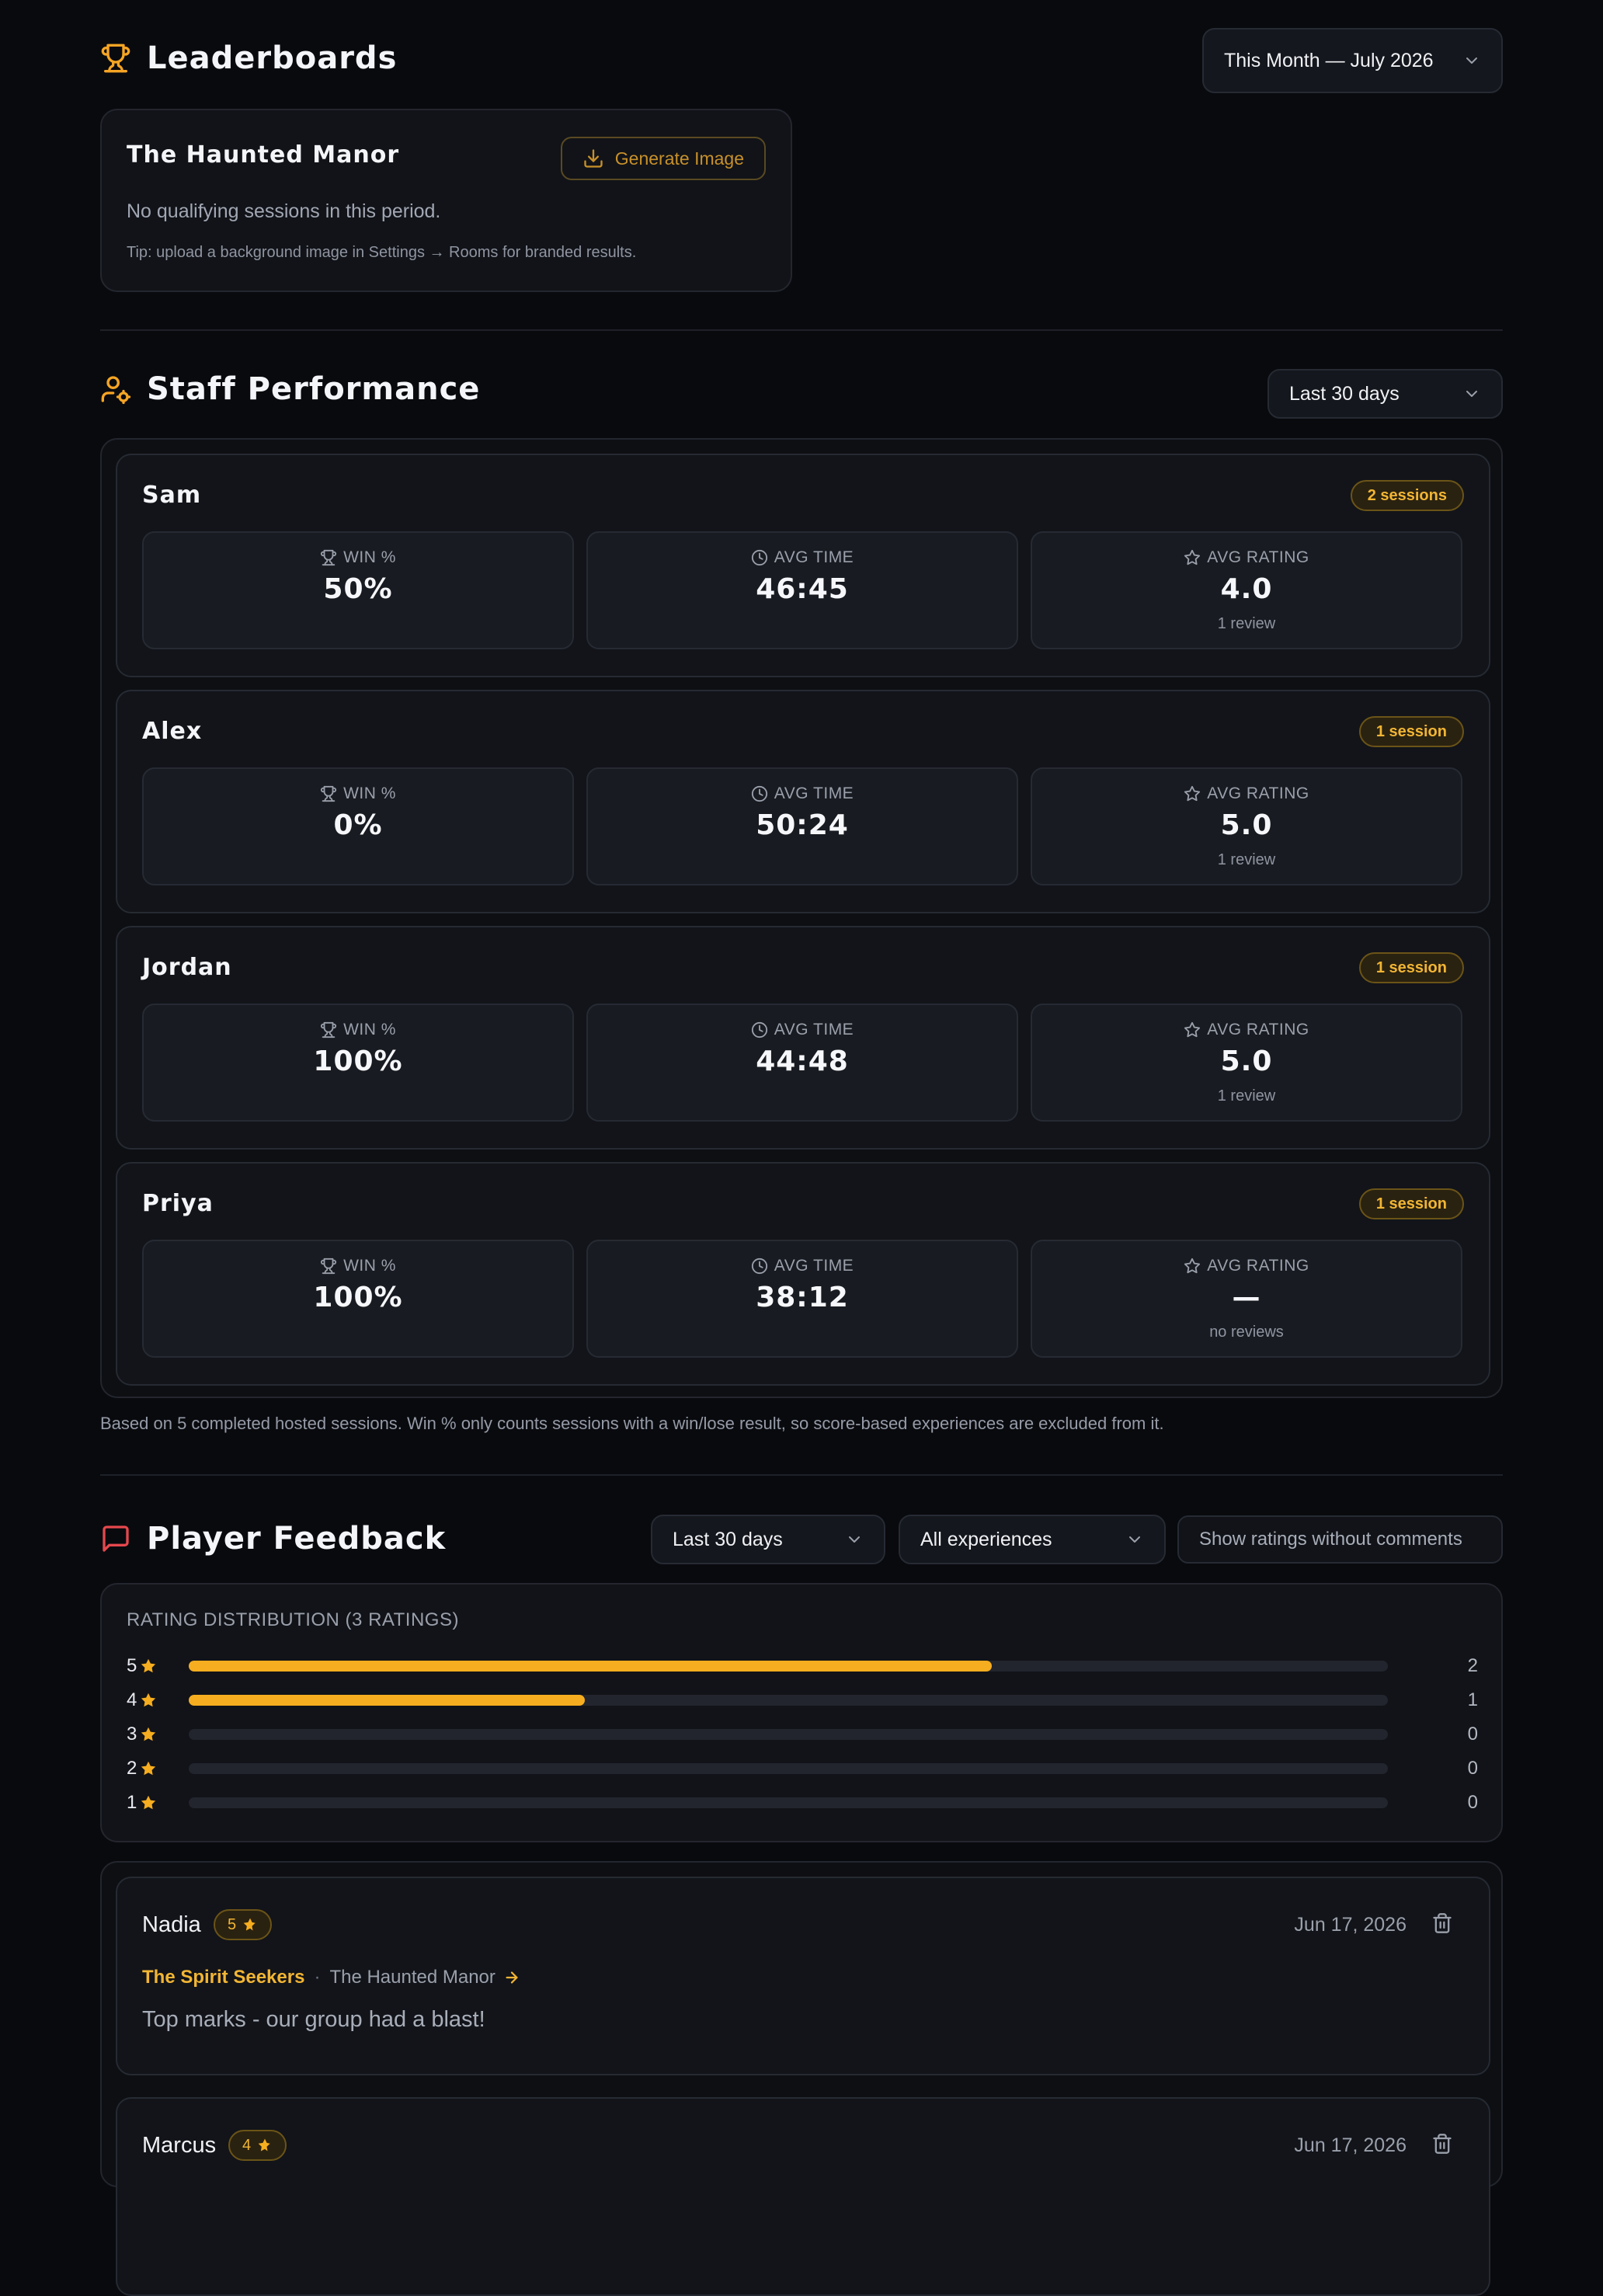  Describe the element at coordinates (223, 1977) in the screenshot. I see `feedback-team-link: The Spirit Seekers` at that location.